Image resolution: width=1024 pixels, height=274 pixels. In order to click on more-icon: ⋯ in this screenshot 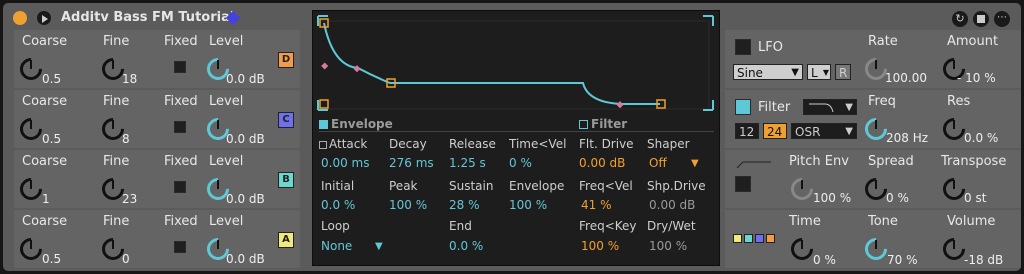, I will do `click(1002, 19)`.